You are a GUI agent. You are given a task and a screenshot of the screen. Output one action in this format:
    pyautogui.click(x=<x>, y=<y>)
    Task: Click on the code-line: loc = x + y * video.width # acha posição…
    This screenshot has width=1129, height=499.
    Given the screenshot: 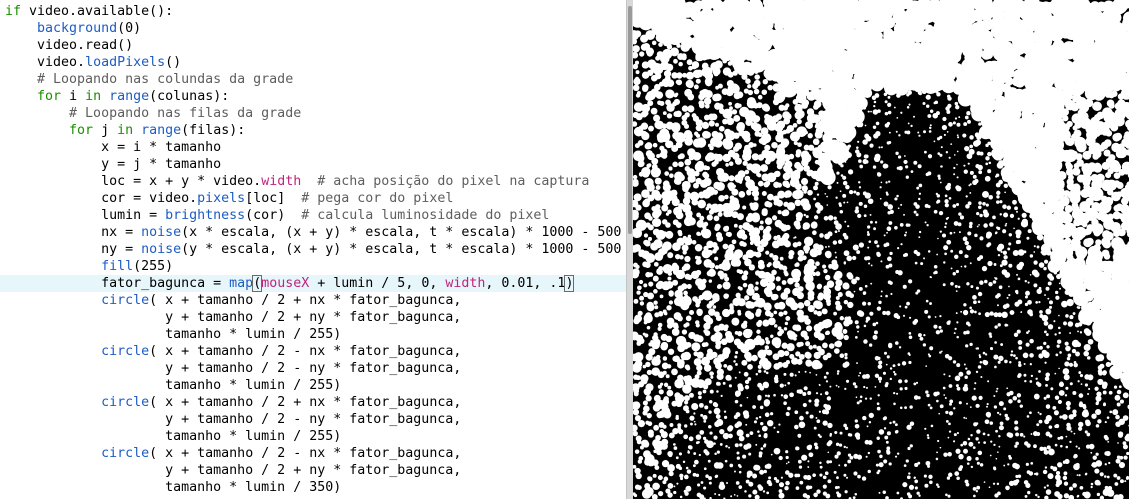 What is the action you would take?
    pyautogui.click(x=297, y=181)
    